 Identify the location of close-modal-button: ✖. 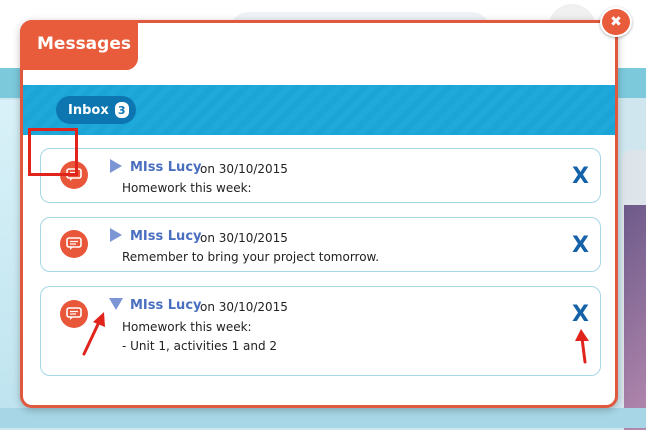
(616, 22).